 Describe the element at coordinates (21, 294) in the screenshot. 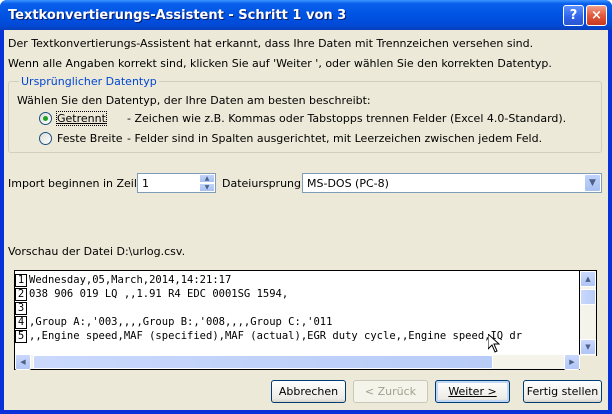

I see `preview-row-number: 2` at that location.